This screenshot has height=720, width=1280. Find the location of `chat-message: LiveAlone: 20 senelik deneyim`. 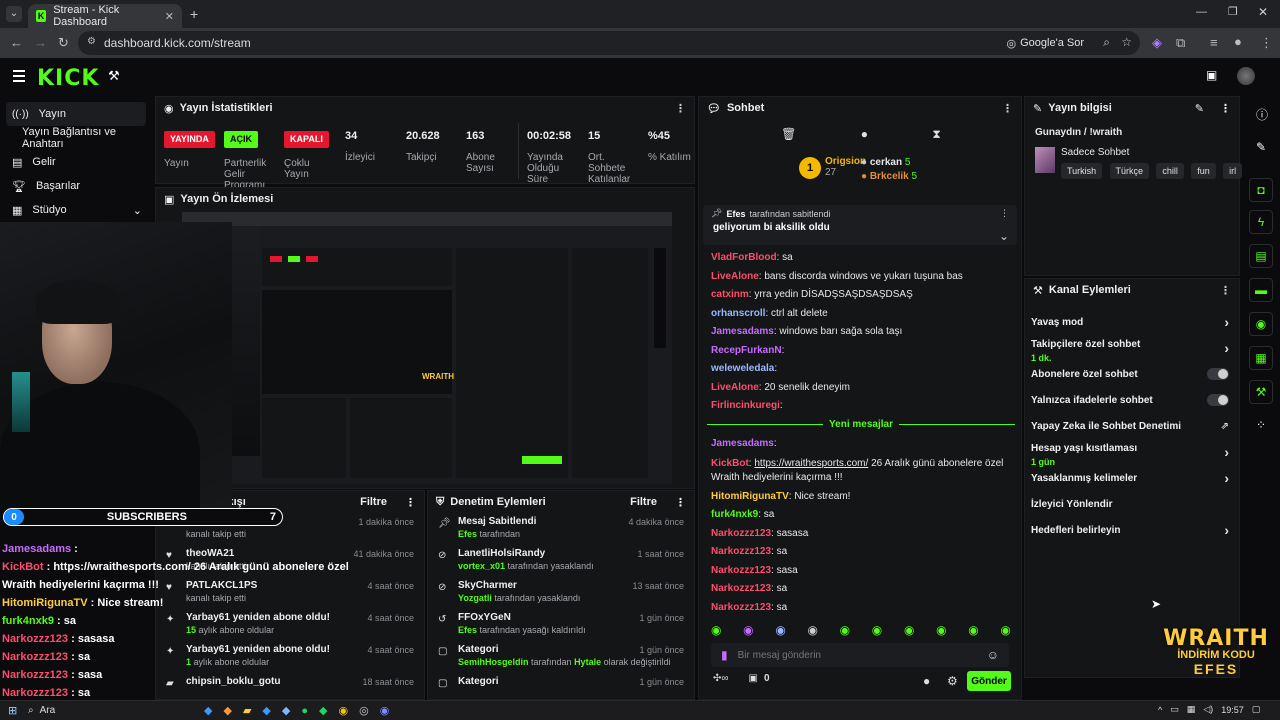

chat-message: LiveAlone: 20 senelik deneyim is located at coordinates (861, 388).